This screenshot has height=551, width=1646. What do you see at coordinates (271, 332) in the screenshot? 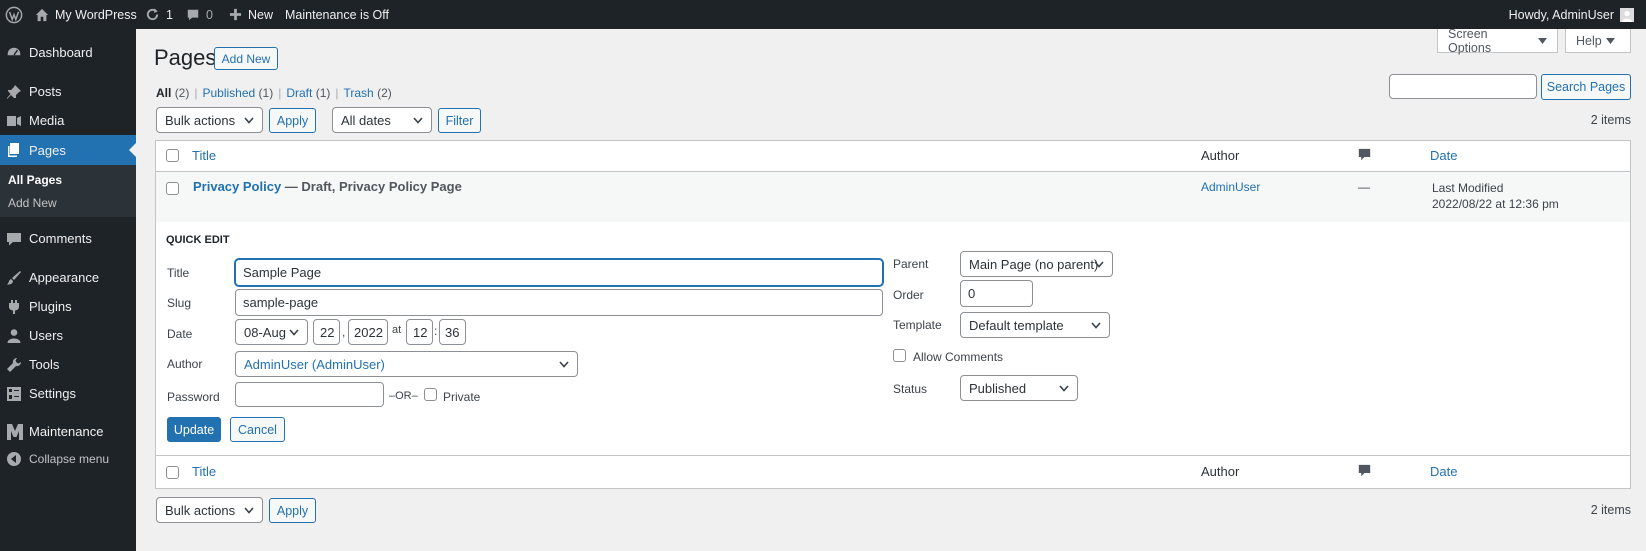
I see `month-select: 08-Aug` at bounding box center [271, 332].